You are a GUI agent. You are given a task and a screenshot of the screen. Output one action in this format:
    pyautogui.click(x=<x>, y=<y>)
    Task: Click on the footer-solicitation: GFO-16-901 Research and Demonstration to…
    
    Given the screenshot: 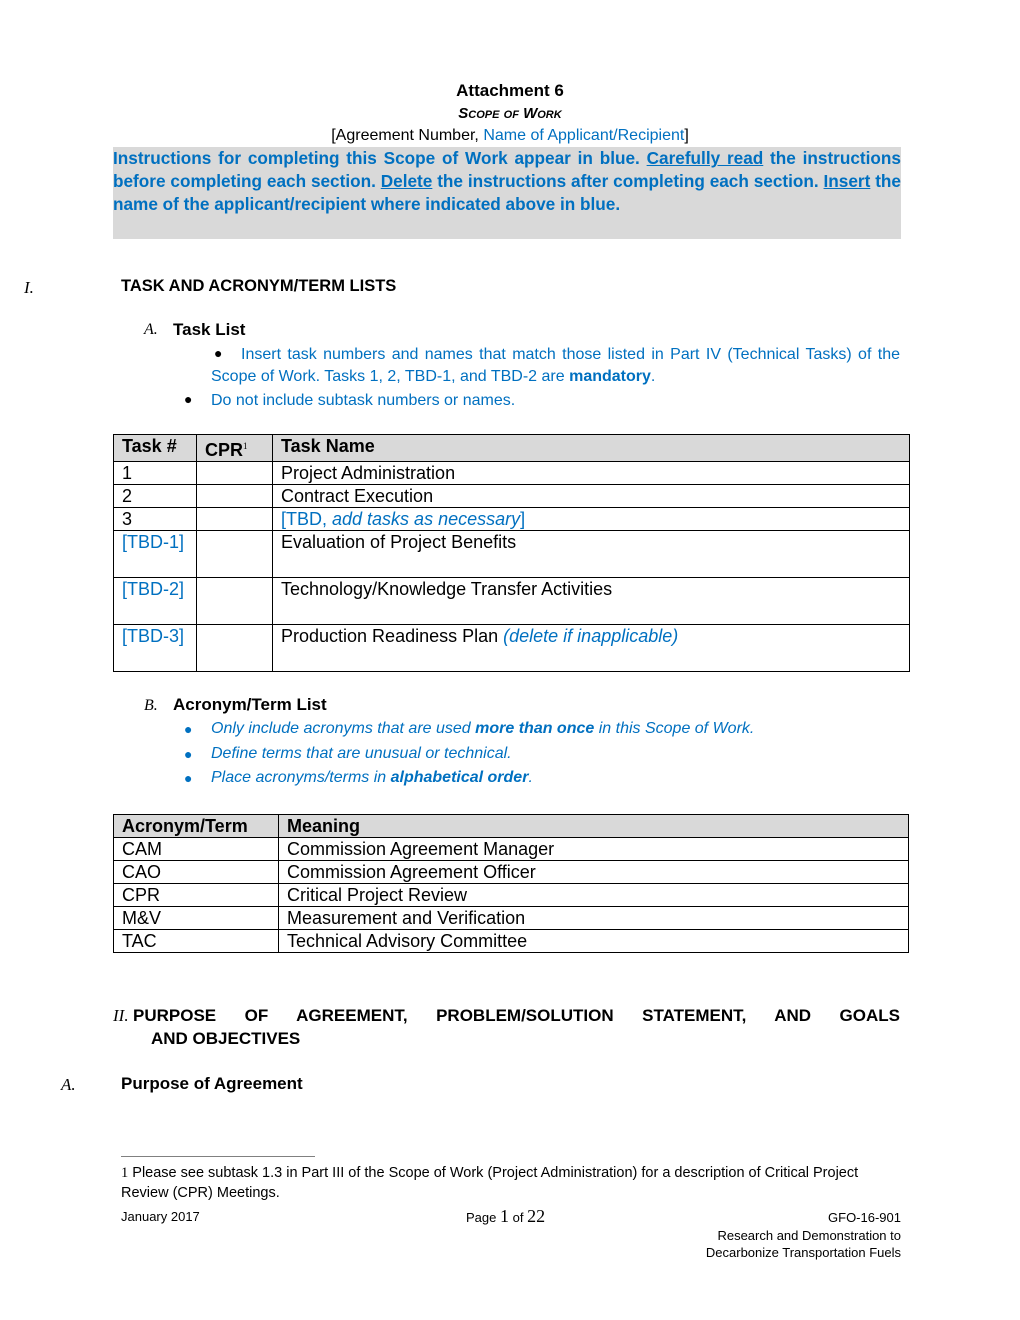 What is the action you would take?
    pyautogui.click(x=803, y=1235)
    